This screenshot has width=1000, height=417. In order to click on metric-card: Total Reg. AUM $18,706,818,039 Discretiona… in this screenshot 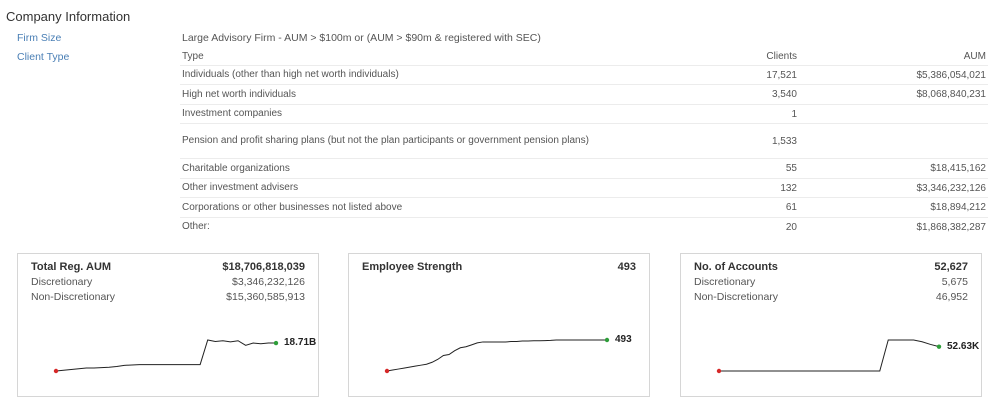, I will do `click(168, 325)`.